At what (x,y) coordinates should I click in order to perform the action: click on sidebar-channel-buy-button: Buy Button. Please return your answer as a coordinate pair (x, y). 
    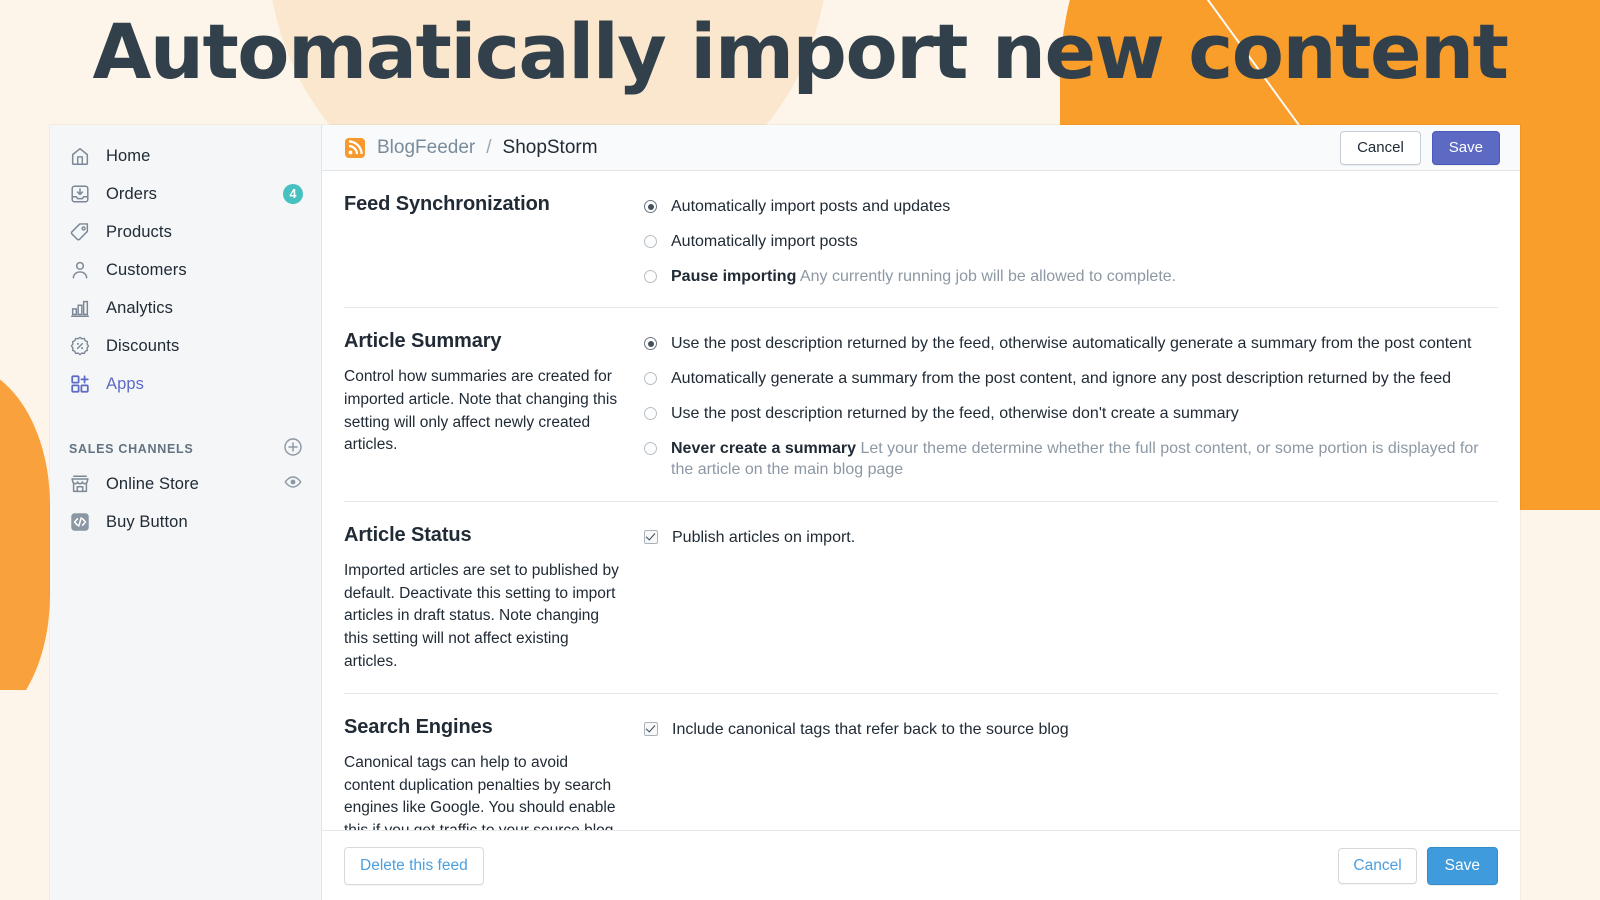
    Looking at the image, I should click on (185, 522).